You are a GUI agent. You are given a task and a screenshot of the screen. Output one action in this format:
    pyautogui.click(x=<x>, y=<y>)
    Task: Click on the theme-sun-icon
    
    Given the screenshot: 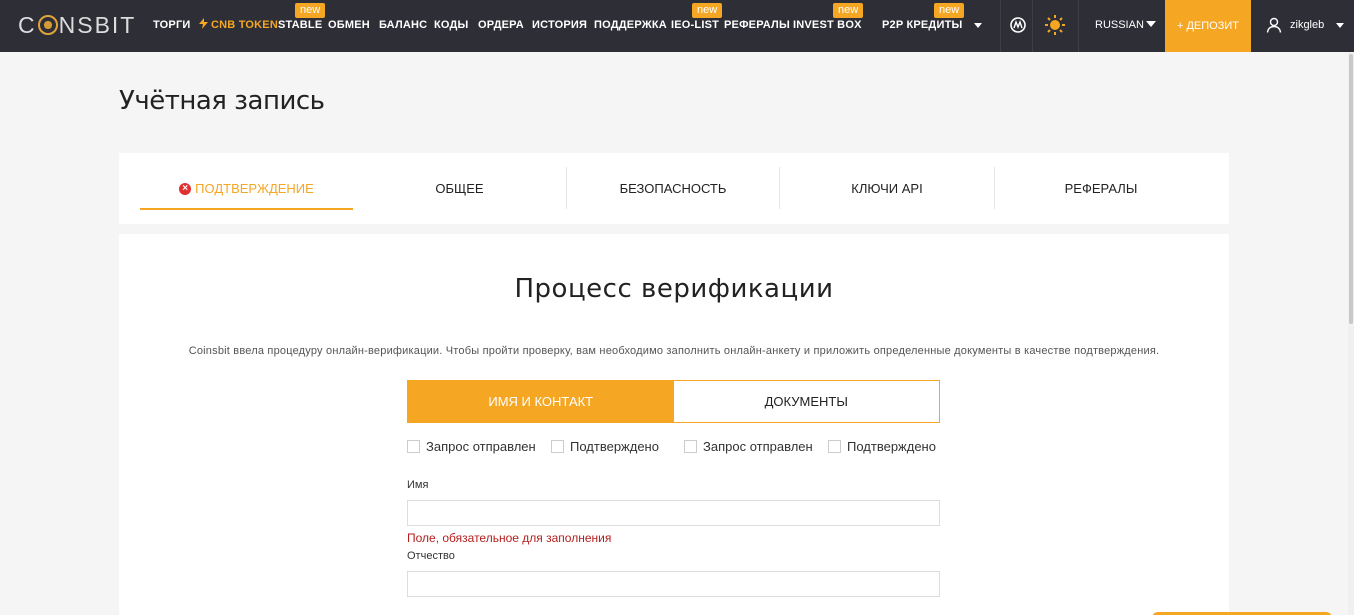 What is the action you would take?
    pyautogui.click(x=1055, y=25)
    